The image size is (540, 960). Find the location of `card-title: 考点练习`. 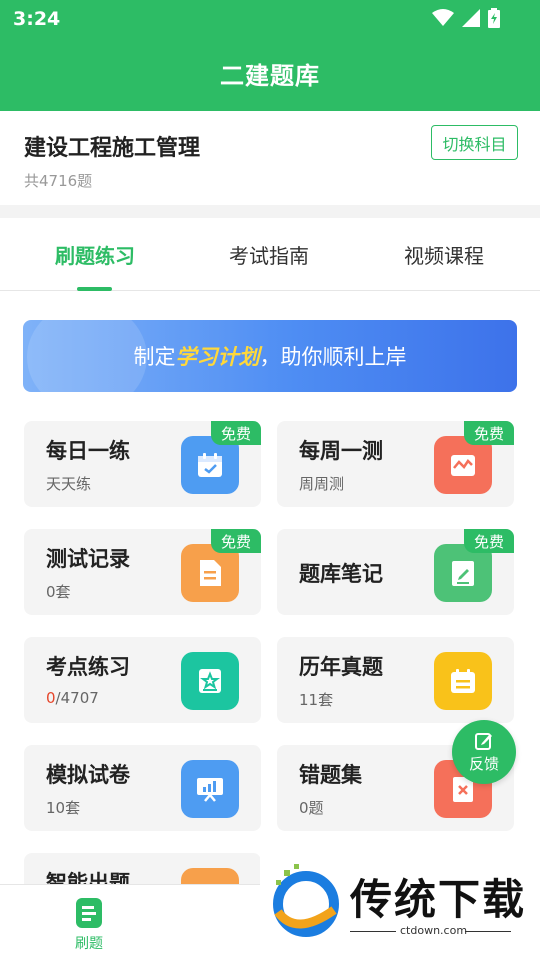

card-title: 考点练习 is located at coordinates (88, 667).